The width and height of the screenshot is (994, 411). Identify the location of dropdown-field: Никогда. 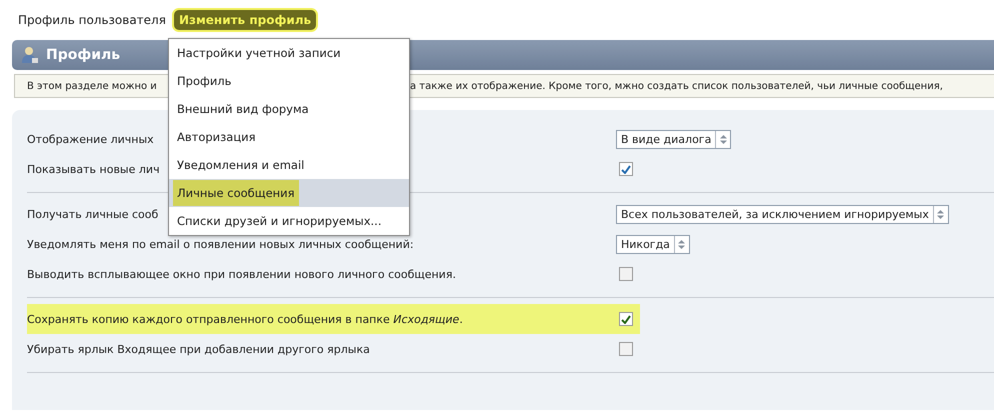
(653, 244).